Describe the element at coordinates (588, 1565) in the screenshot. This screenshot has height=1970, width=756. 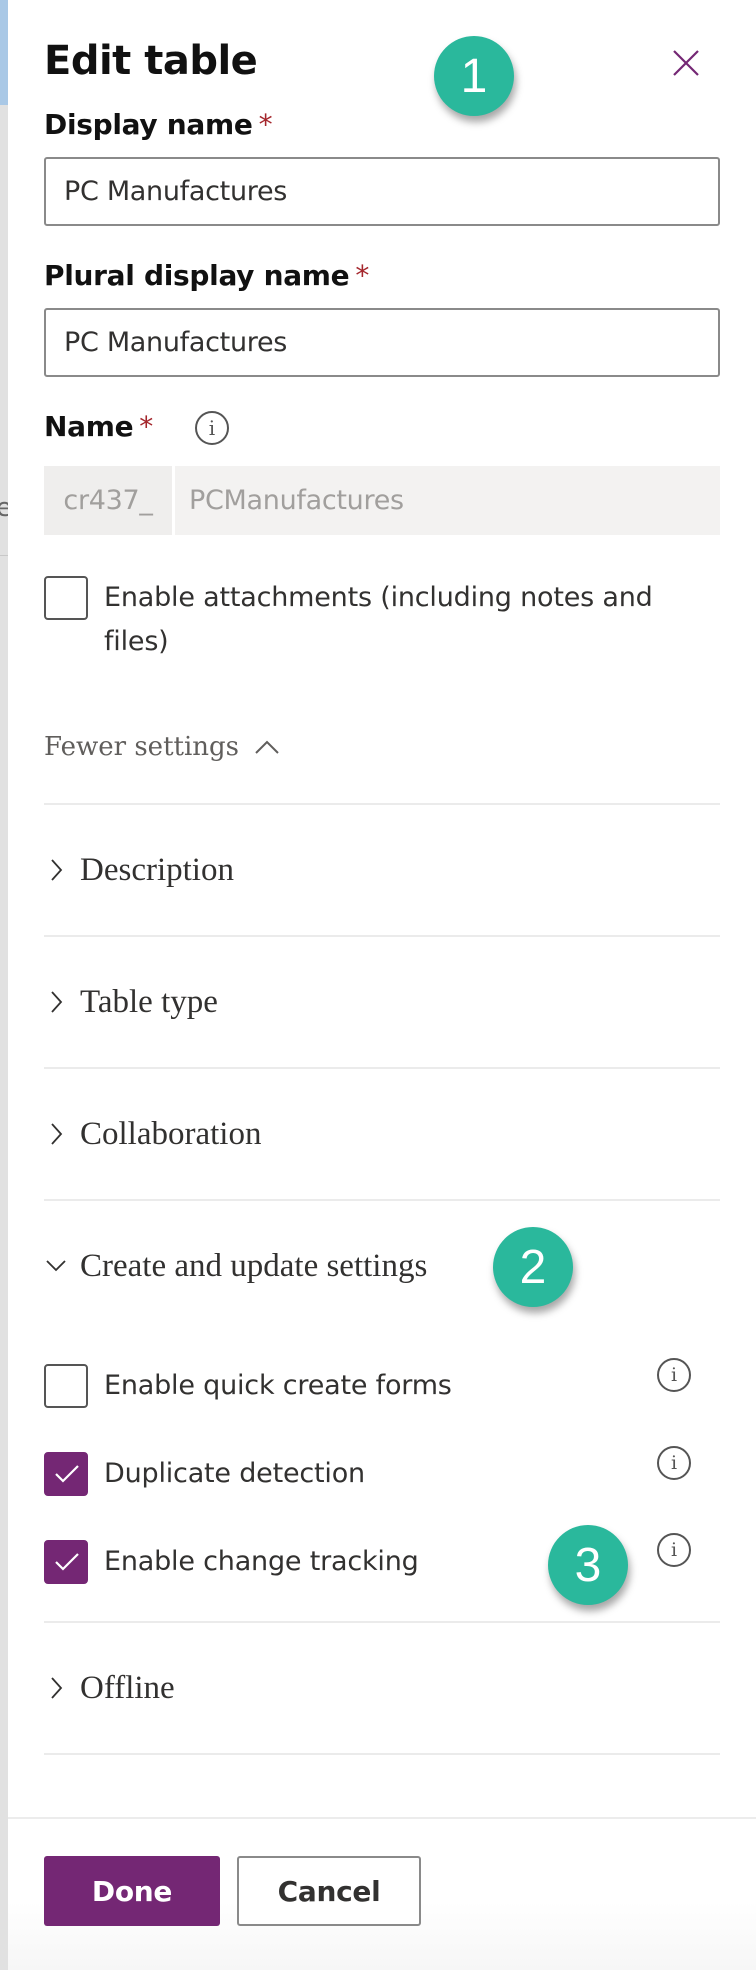
I see `annotation-badge-3: 3` at that location.